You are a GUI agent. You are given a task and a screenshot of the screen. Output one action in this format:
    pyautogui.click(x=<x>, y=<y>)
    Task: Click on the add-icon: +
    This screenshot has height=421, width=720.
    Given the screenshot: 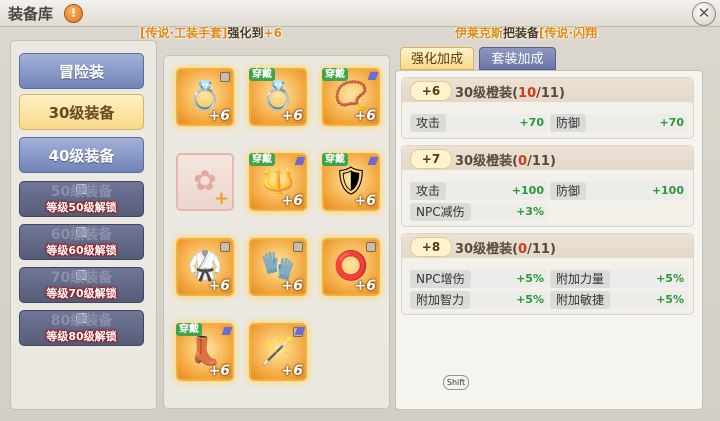 What is the action you would take?
    pyautogui.click(x=221, y=198)
    